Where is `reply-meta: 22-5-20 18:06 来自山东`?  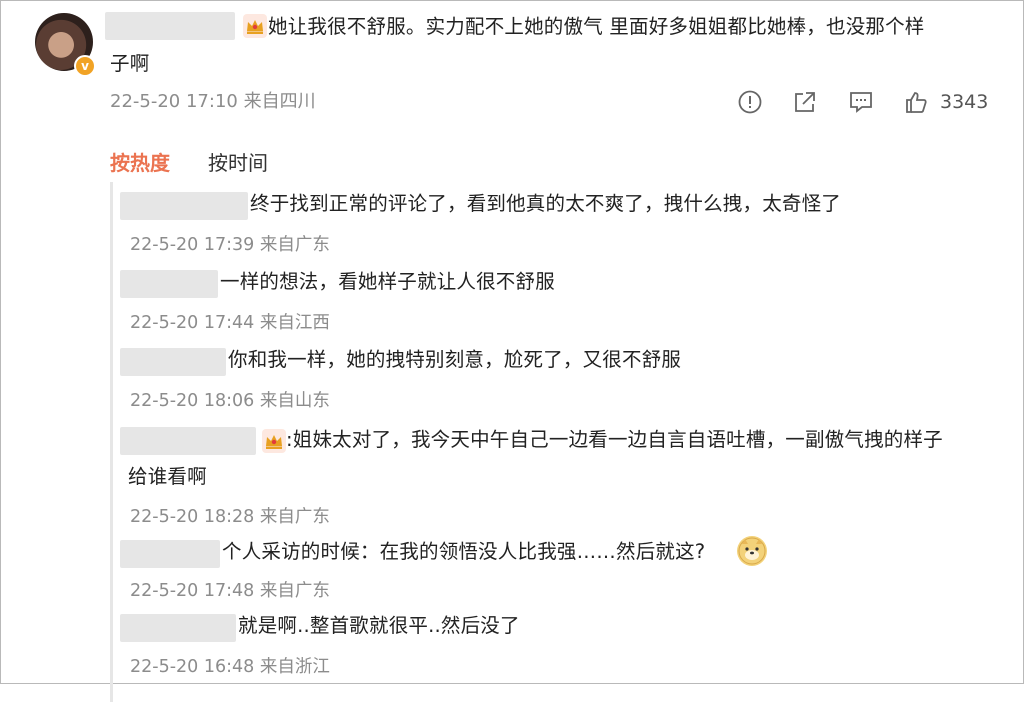 reply-meta: 22-5-20 18:06 来自山东 is located at coordinates (230, 401).